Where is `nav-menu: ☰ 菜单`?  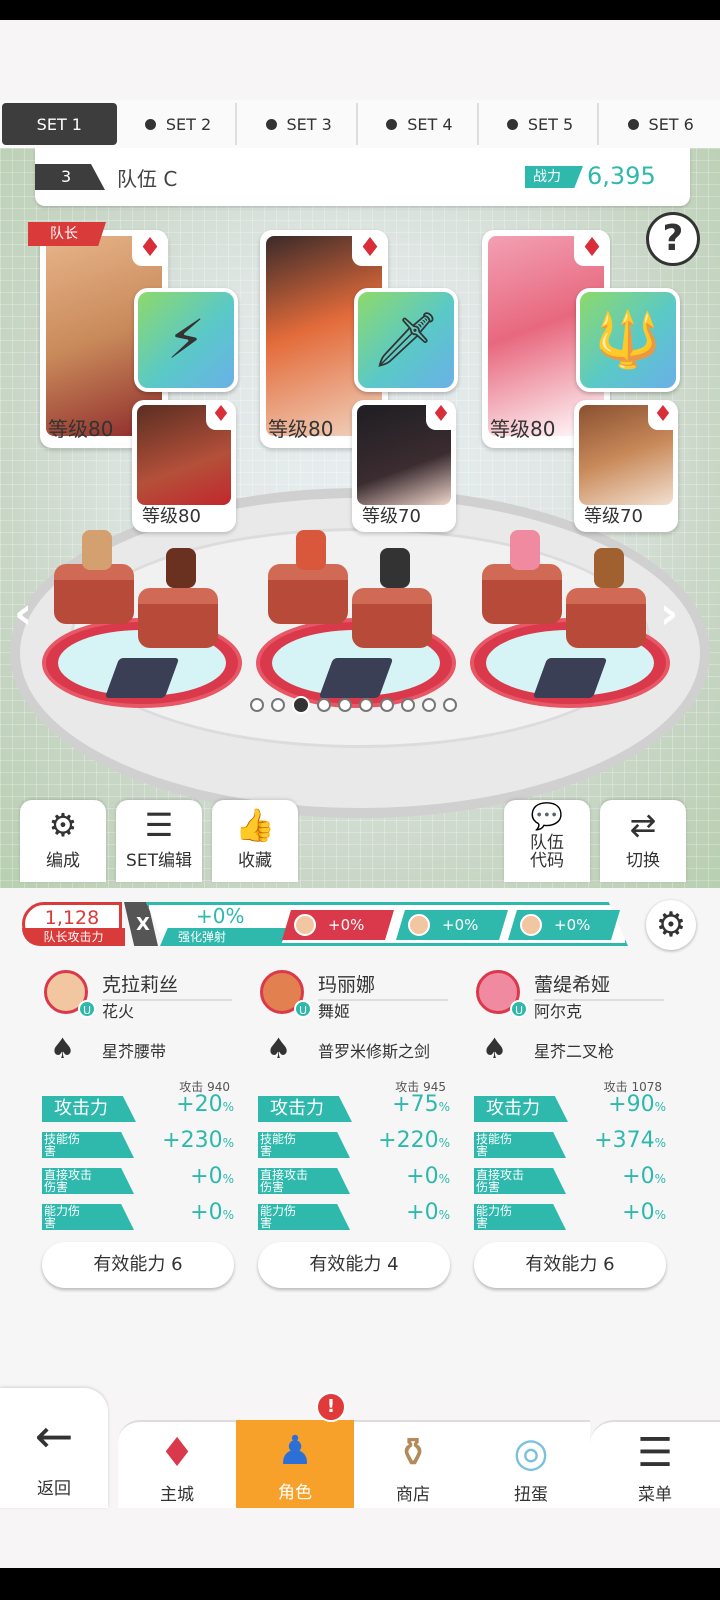
nav-menu: ☰ 菜单 is located at coordinates (655, 1464).